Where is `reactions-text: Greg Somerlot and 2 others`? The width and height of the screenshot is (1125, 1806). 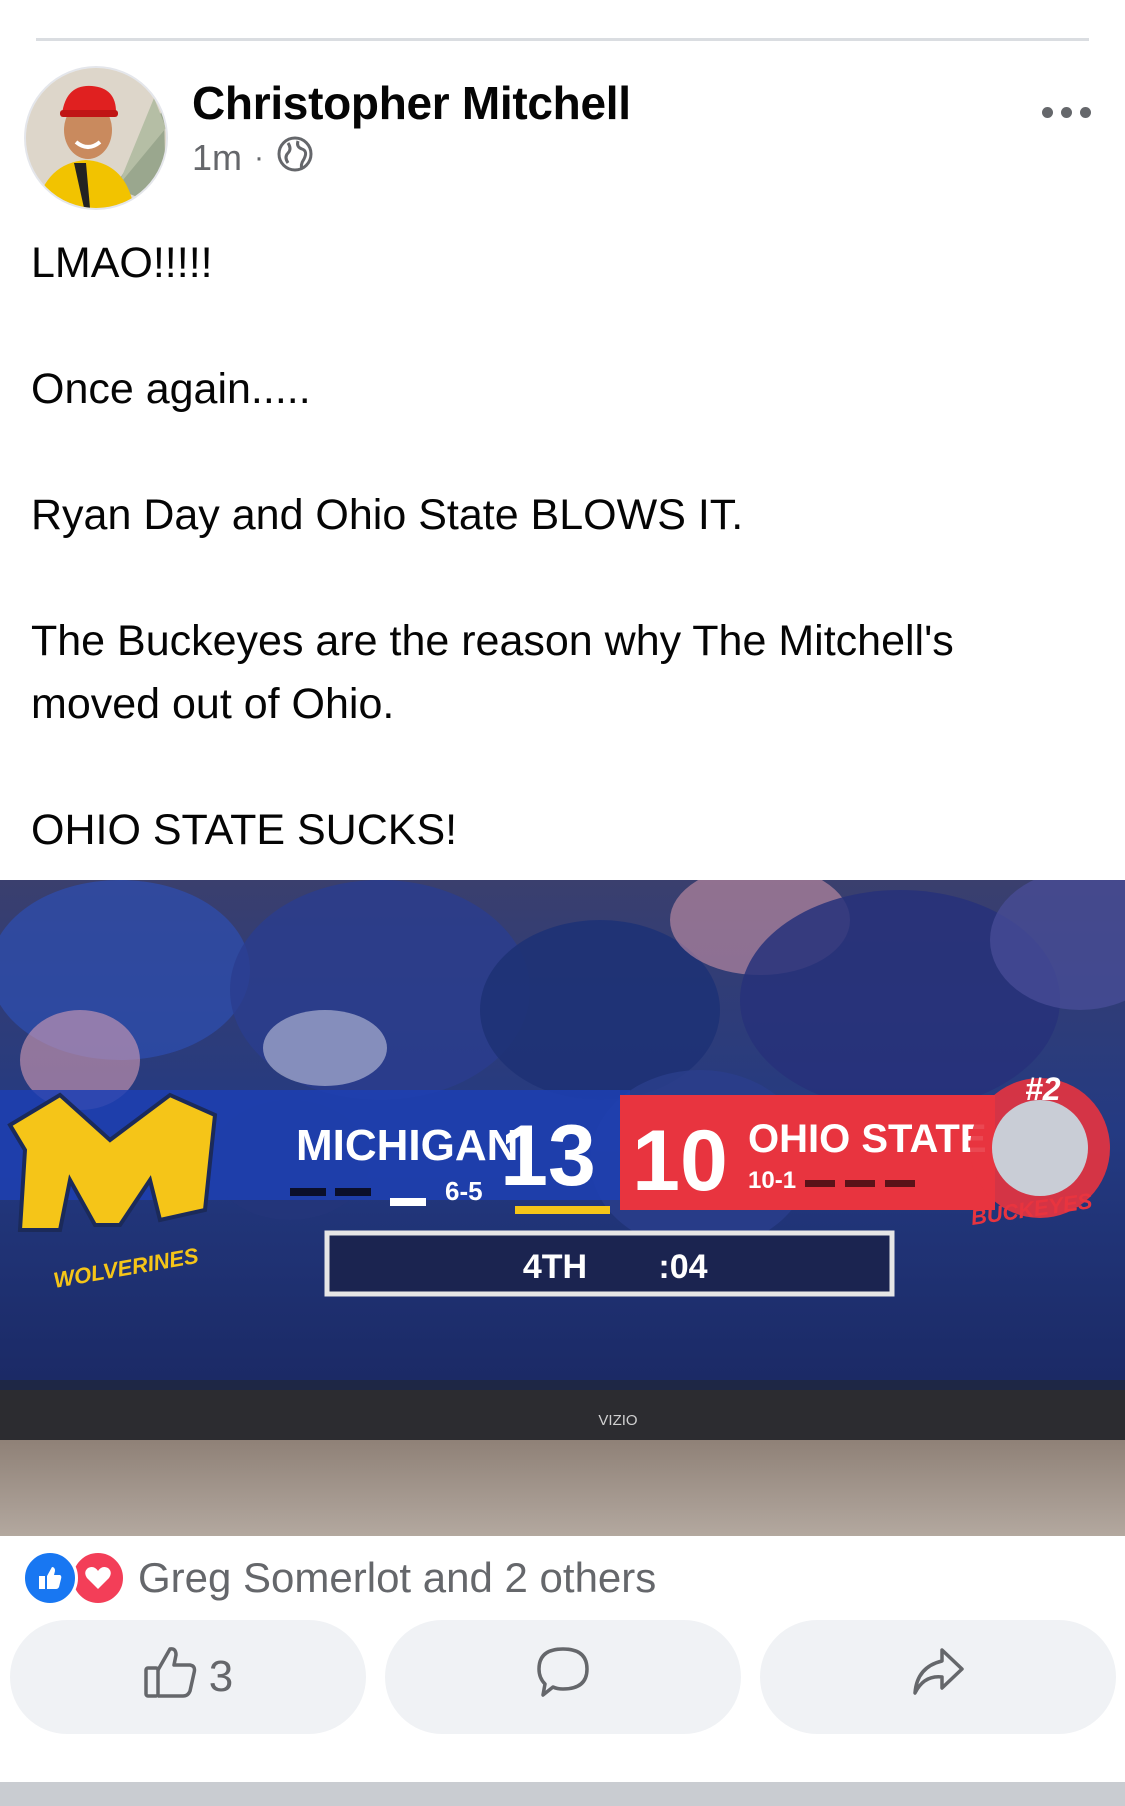
reactions-text: Greg Somerlot and 2 others is located at coordinates (397, 1578).